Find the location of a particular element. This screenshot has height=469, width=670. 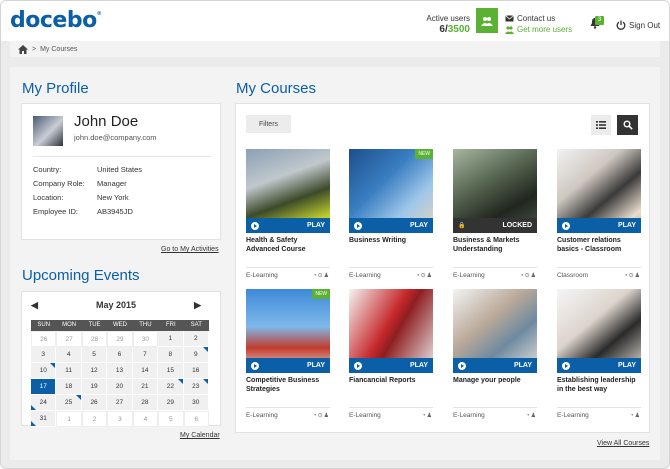

course-title: Health & Safety Advanced Course is located at coordinates (288, 252).